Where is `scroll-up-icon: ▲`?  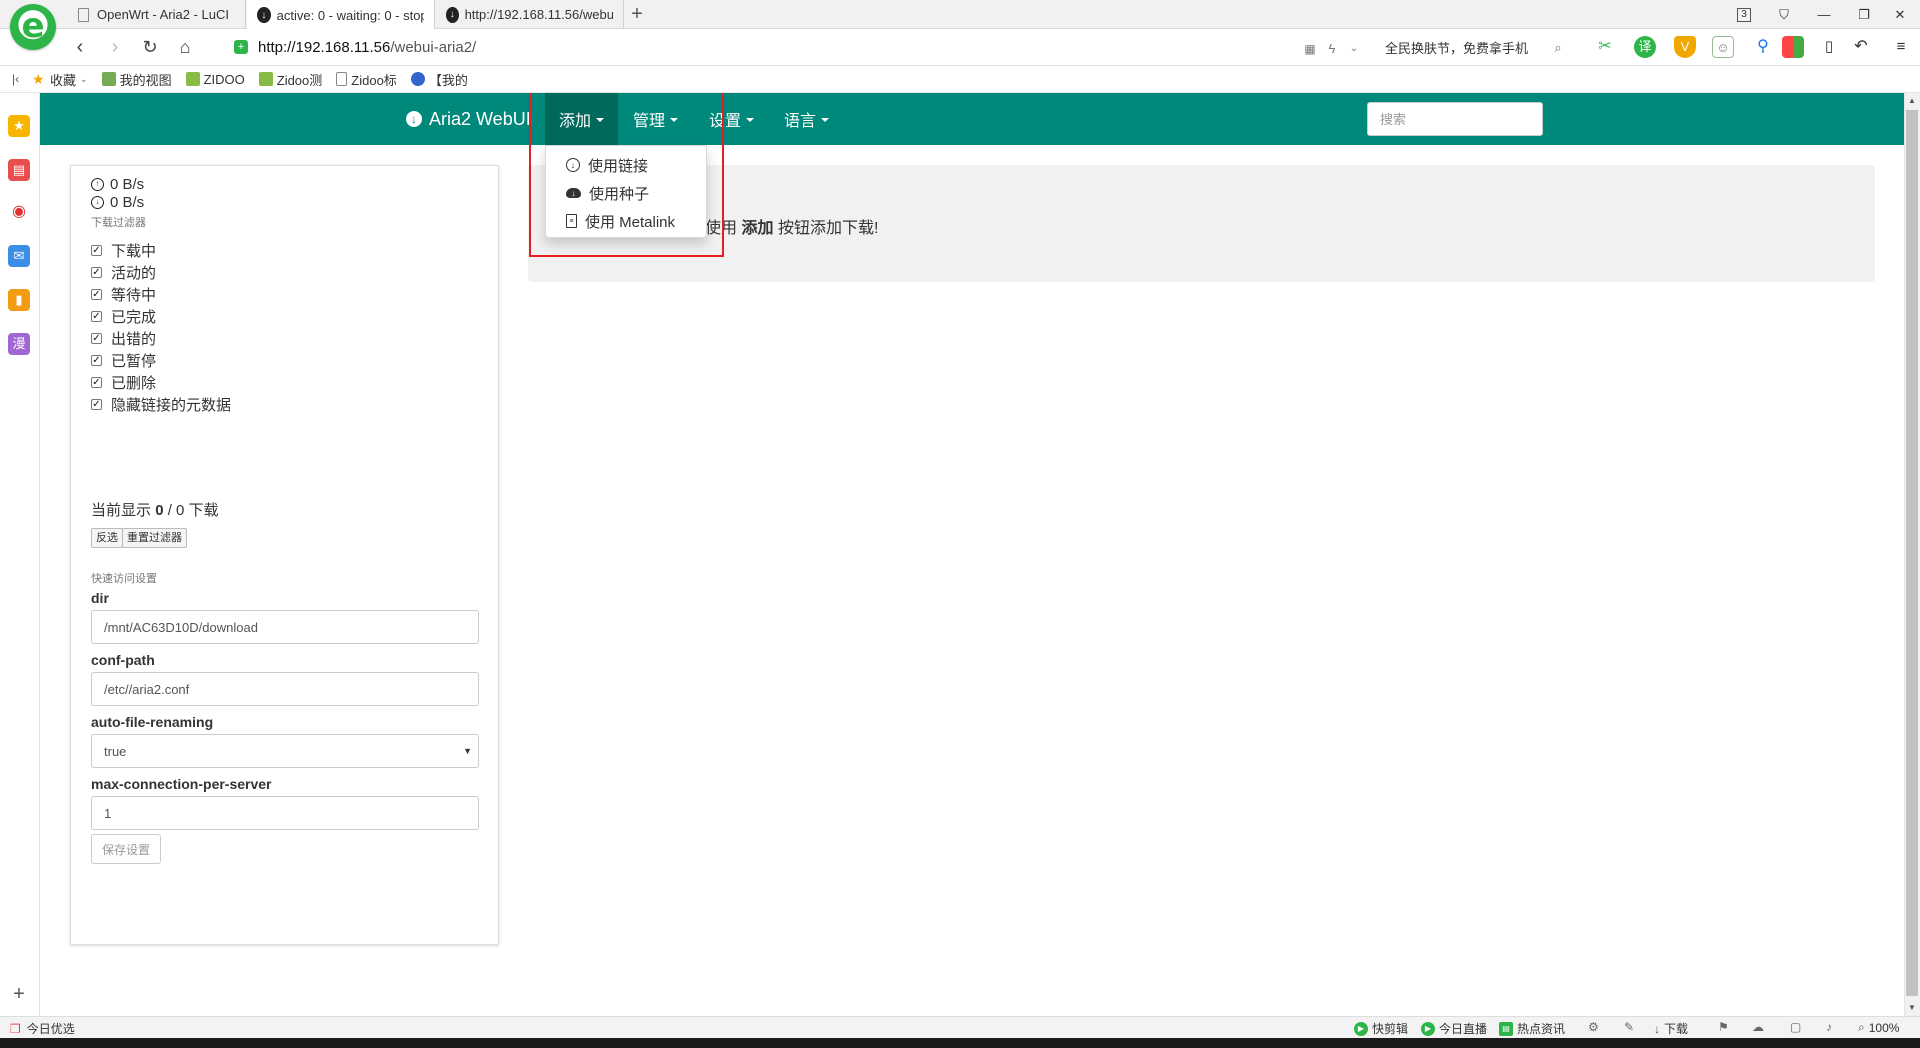 scroll-up-icon: ▲ is located at coordinates (1912, 101).